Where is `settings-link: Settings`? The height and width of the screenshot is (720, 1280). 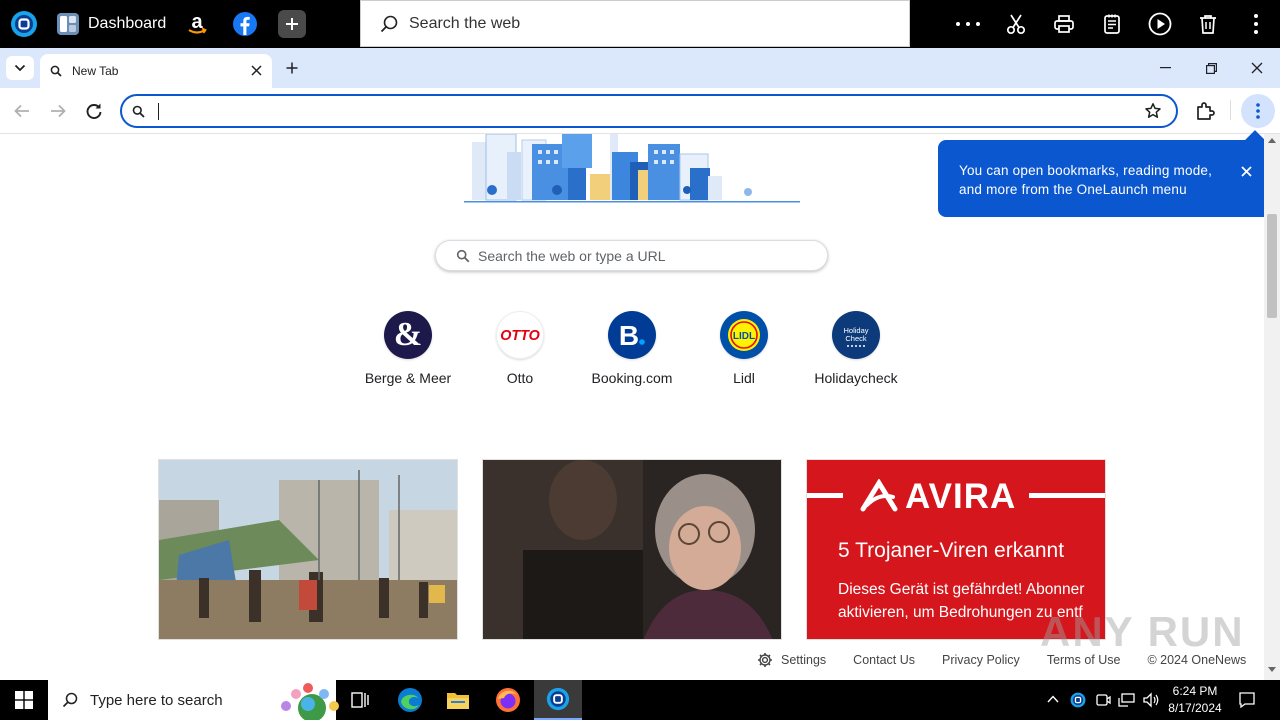
settings-link: Settings is located at coordinates (803, 660).